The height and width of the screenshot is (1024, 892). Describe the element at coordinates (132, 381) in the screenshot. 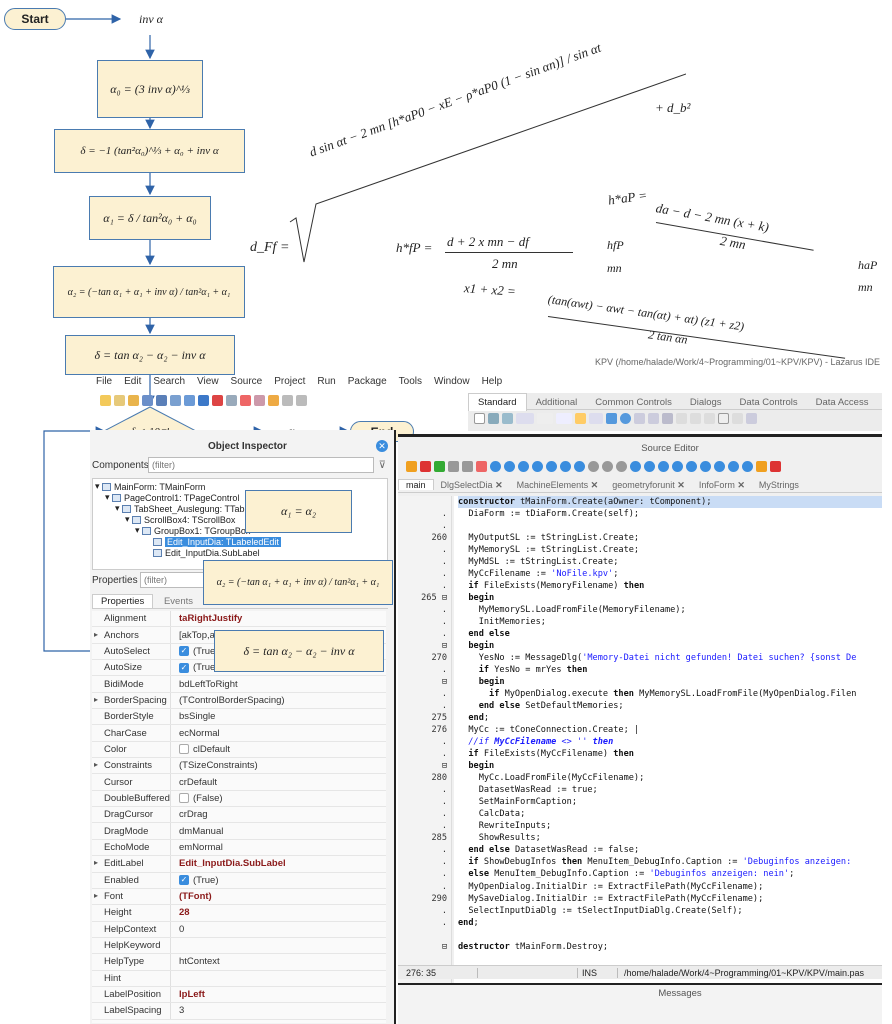

I see `menu-edit: Edit` at that location.